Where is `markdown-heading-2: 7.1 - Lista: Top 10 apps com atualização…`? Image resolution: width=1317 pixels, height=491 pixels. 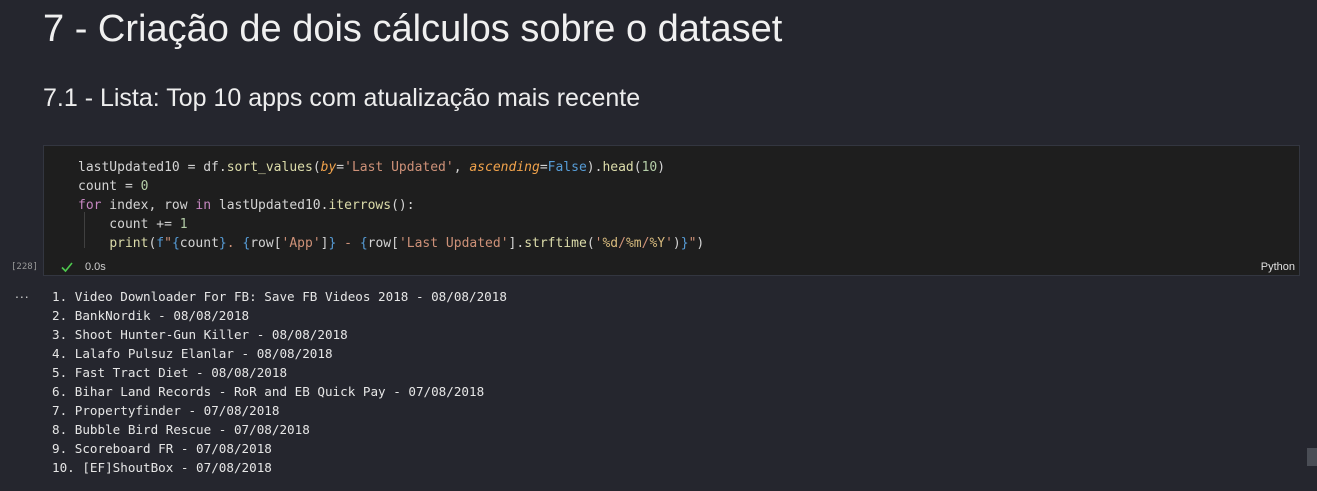
markdown-heading-2: 7.1 - Lista: Top 10 apps com atualização… is located at coordinates (342, 98).